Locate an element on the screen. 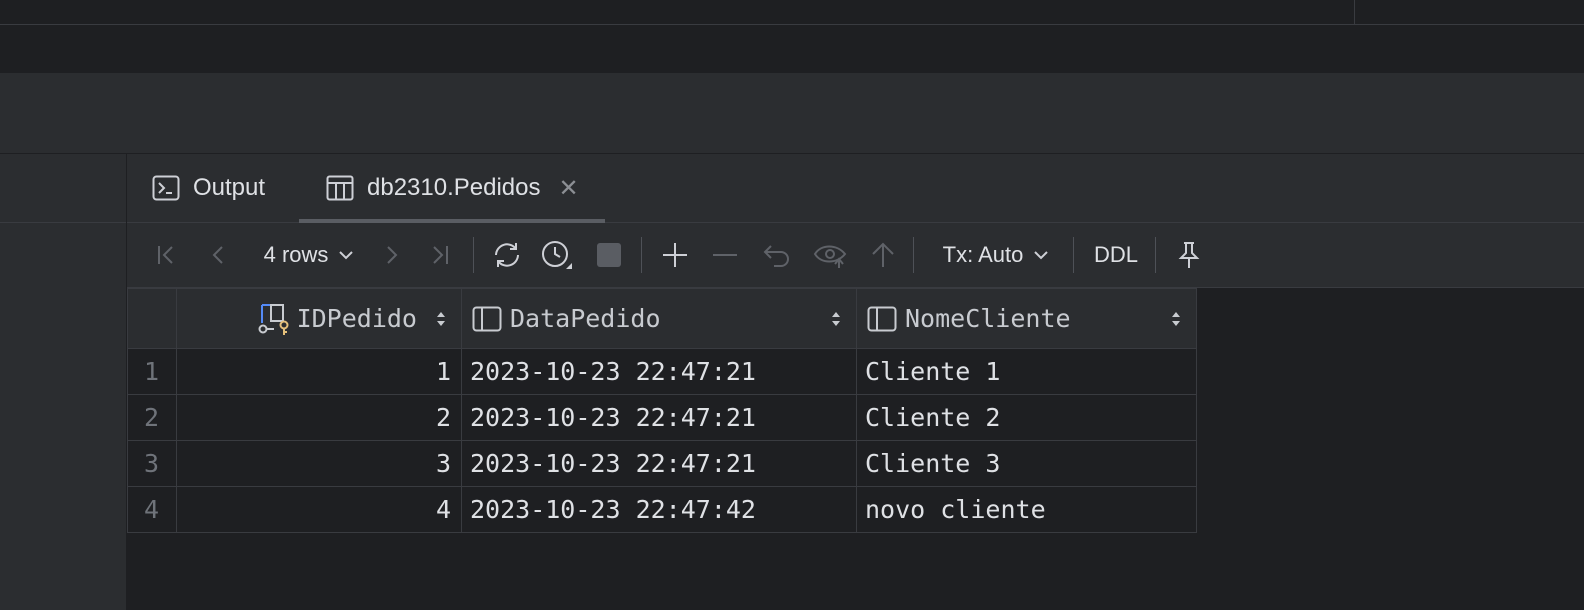 The image size is (1584, 610). transaction-mode-dropdown: Tx: Auto is located at coordinates (996, 255).